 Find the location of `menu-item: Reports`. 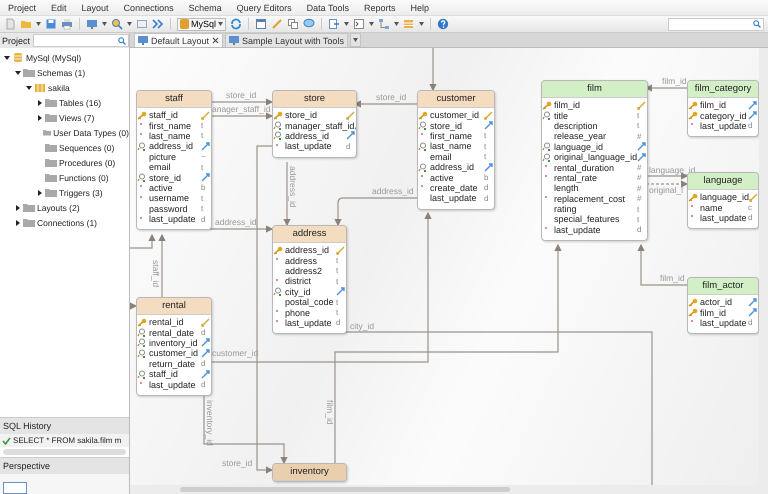

menu-item: Reports is located at coordinates (382, 7).